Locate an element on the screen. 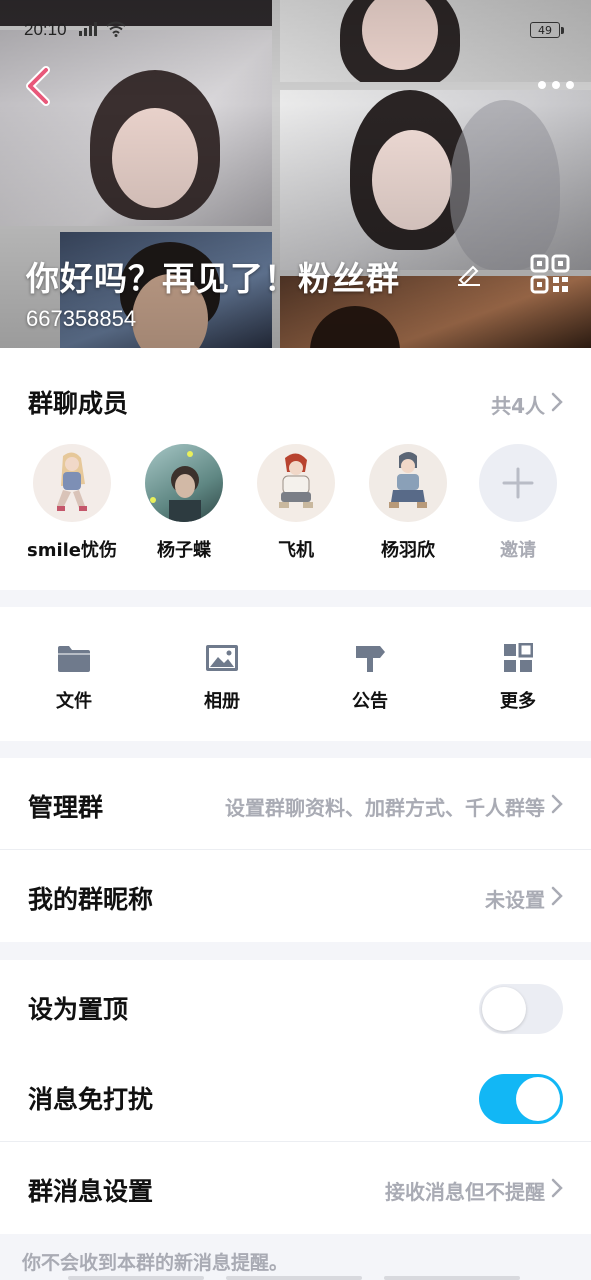 This screenshot has width=591, height=1280. member-item: 杨子蝶 is located at coordinates (184, 503).